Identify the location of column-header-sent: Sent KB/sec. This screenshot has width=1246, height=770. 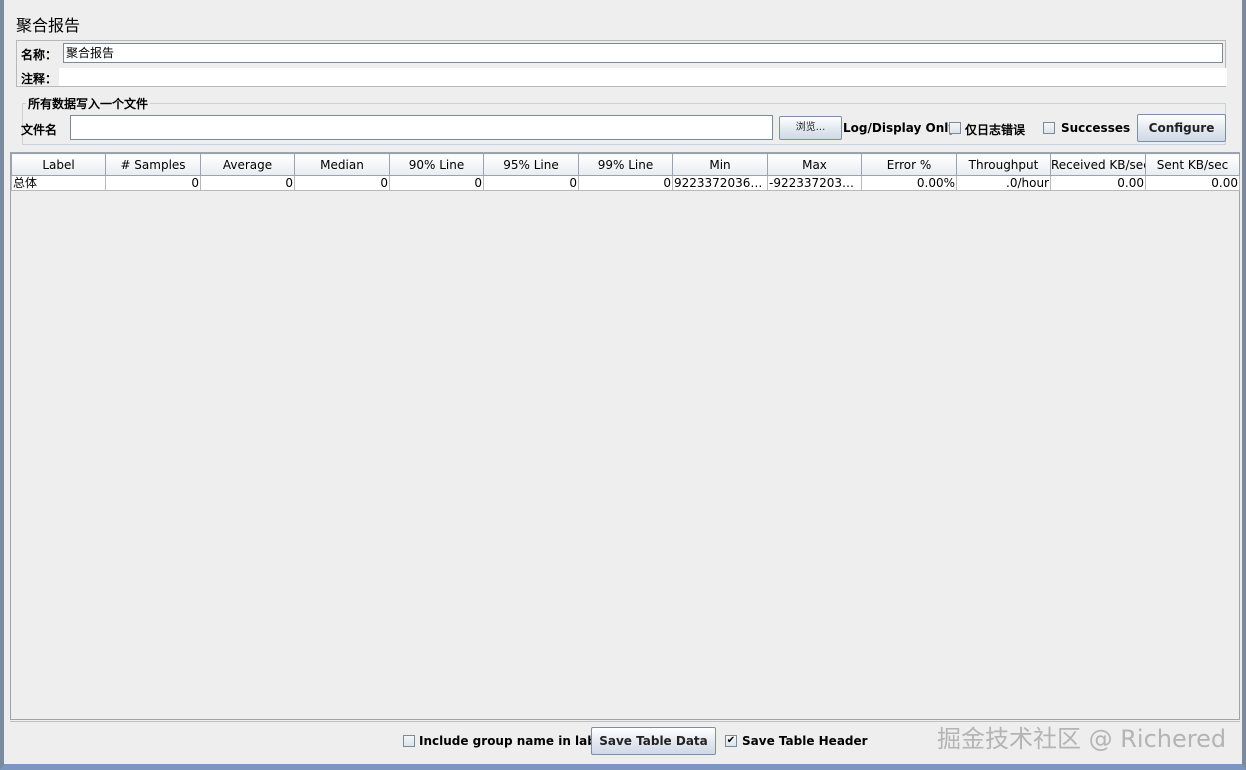
(1192, 164).